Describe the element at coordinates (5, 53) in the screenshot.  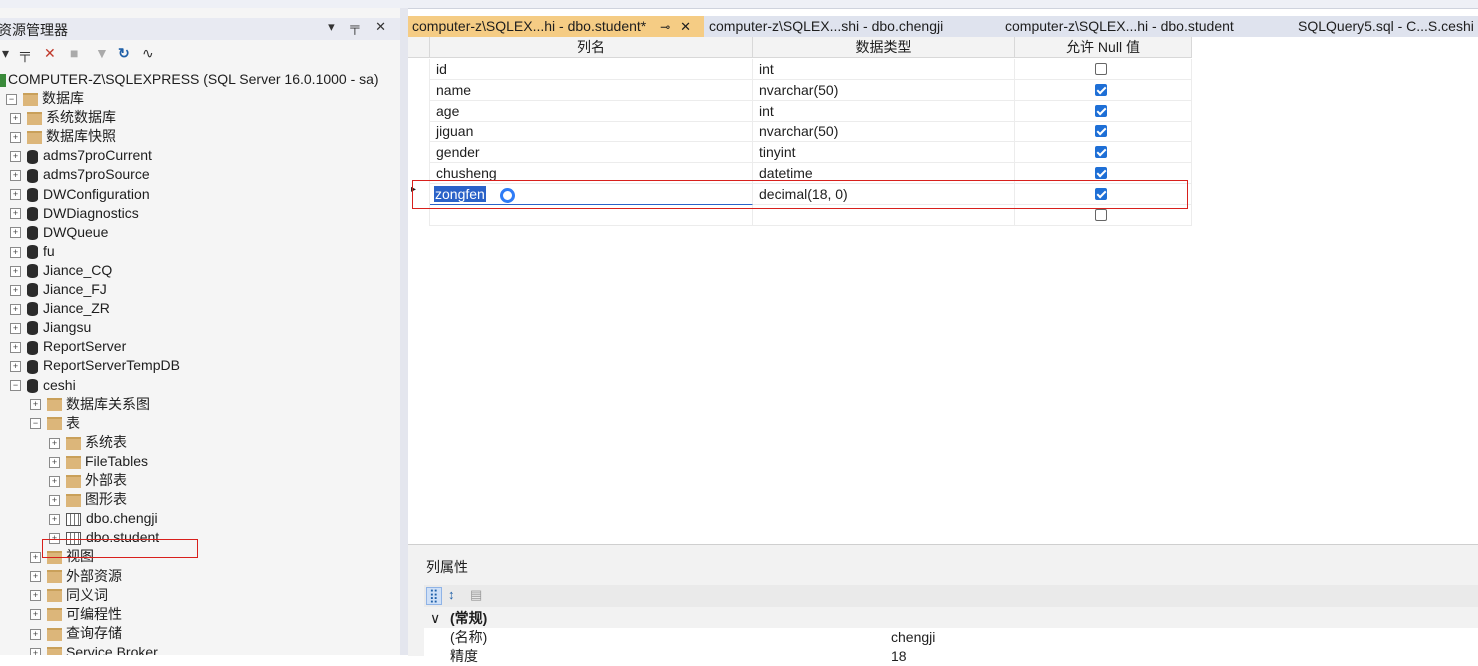
I see `dropdown-icon: ▾` at that location.